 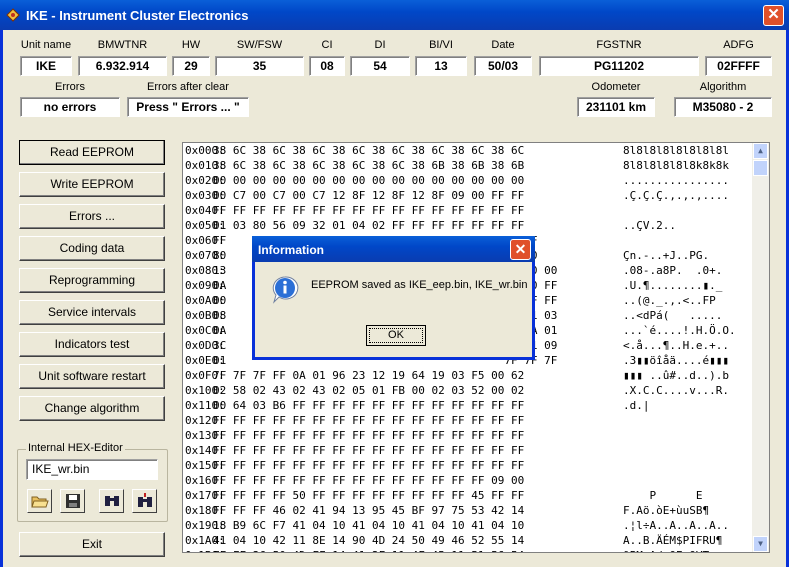 I want to click on unit-name-label: Unit name, so click(x=46, y=45).